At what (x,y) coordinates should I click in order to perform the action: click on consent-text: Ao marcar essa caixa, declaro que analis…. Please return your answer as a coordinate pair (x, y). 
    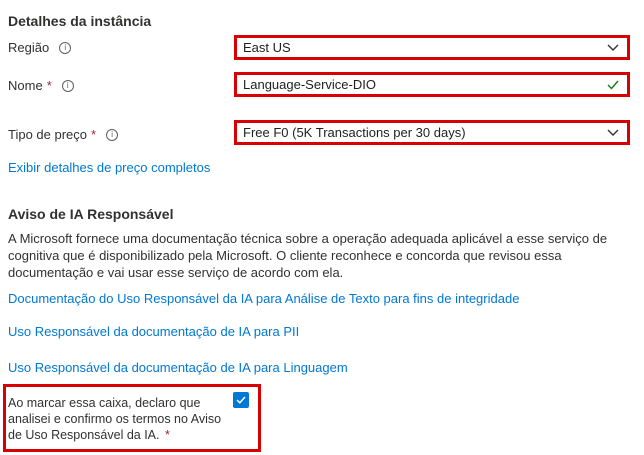
    Looking at the image, I should click on (115, 419).